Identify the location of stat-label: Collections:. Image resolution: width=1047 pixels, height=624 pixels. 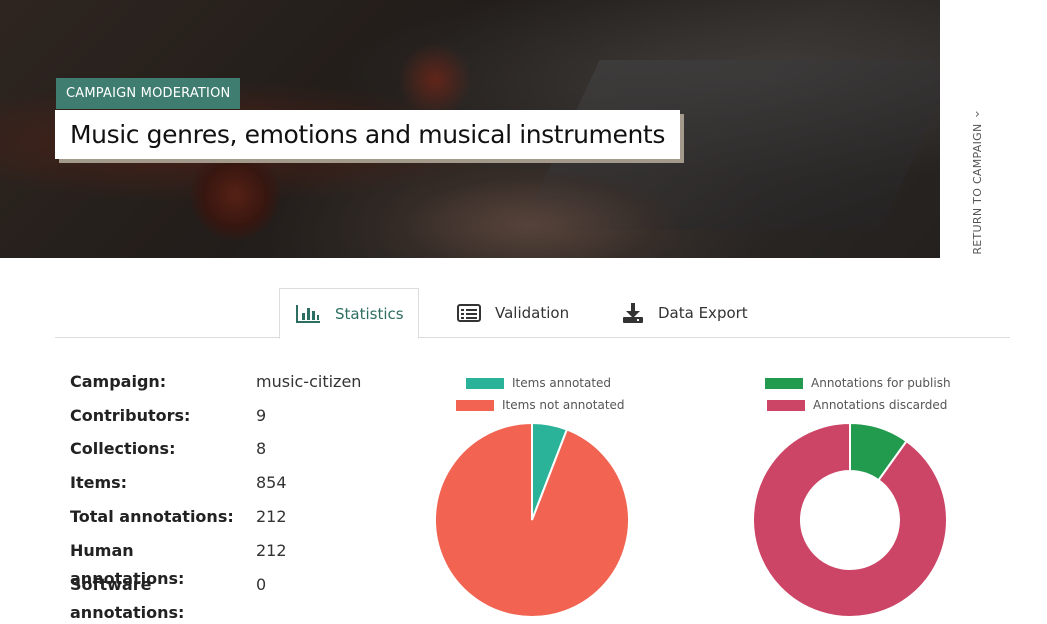
(123, 448).